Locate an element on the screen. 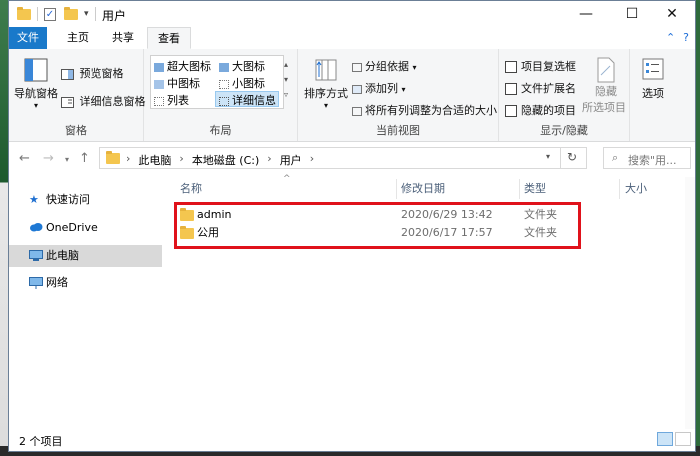 Image resolution: width=700 pixels, height=456 pixels. collapse-ribbon-icon: ⌃ is located at coordinates (670, 37).